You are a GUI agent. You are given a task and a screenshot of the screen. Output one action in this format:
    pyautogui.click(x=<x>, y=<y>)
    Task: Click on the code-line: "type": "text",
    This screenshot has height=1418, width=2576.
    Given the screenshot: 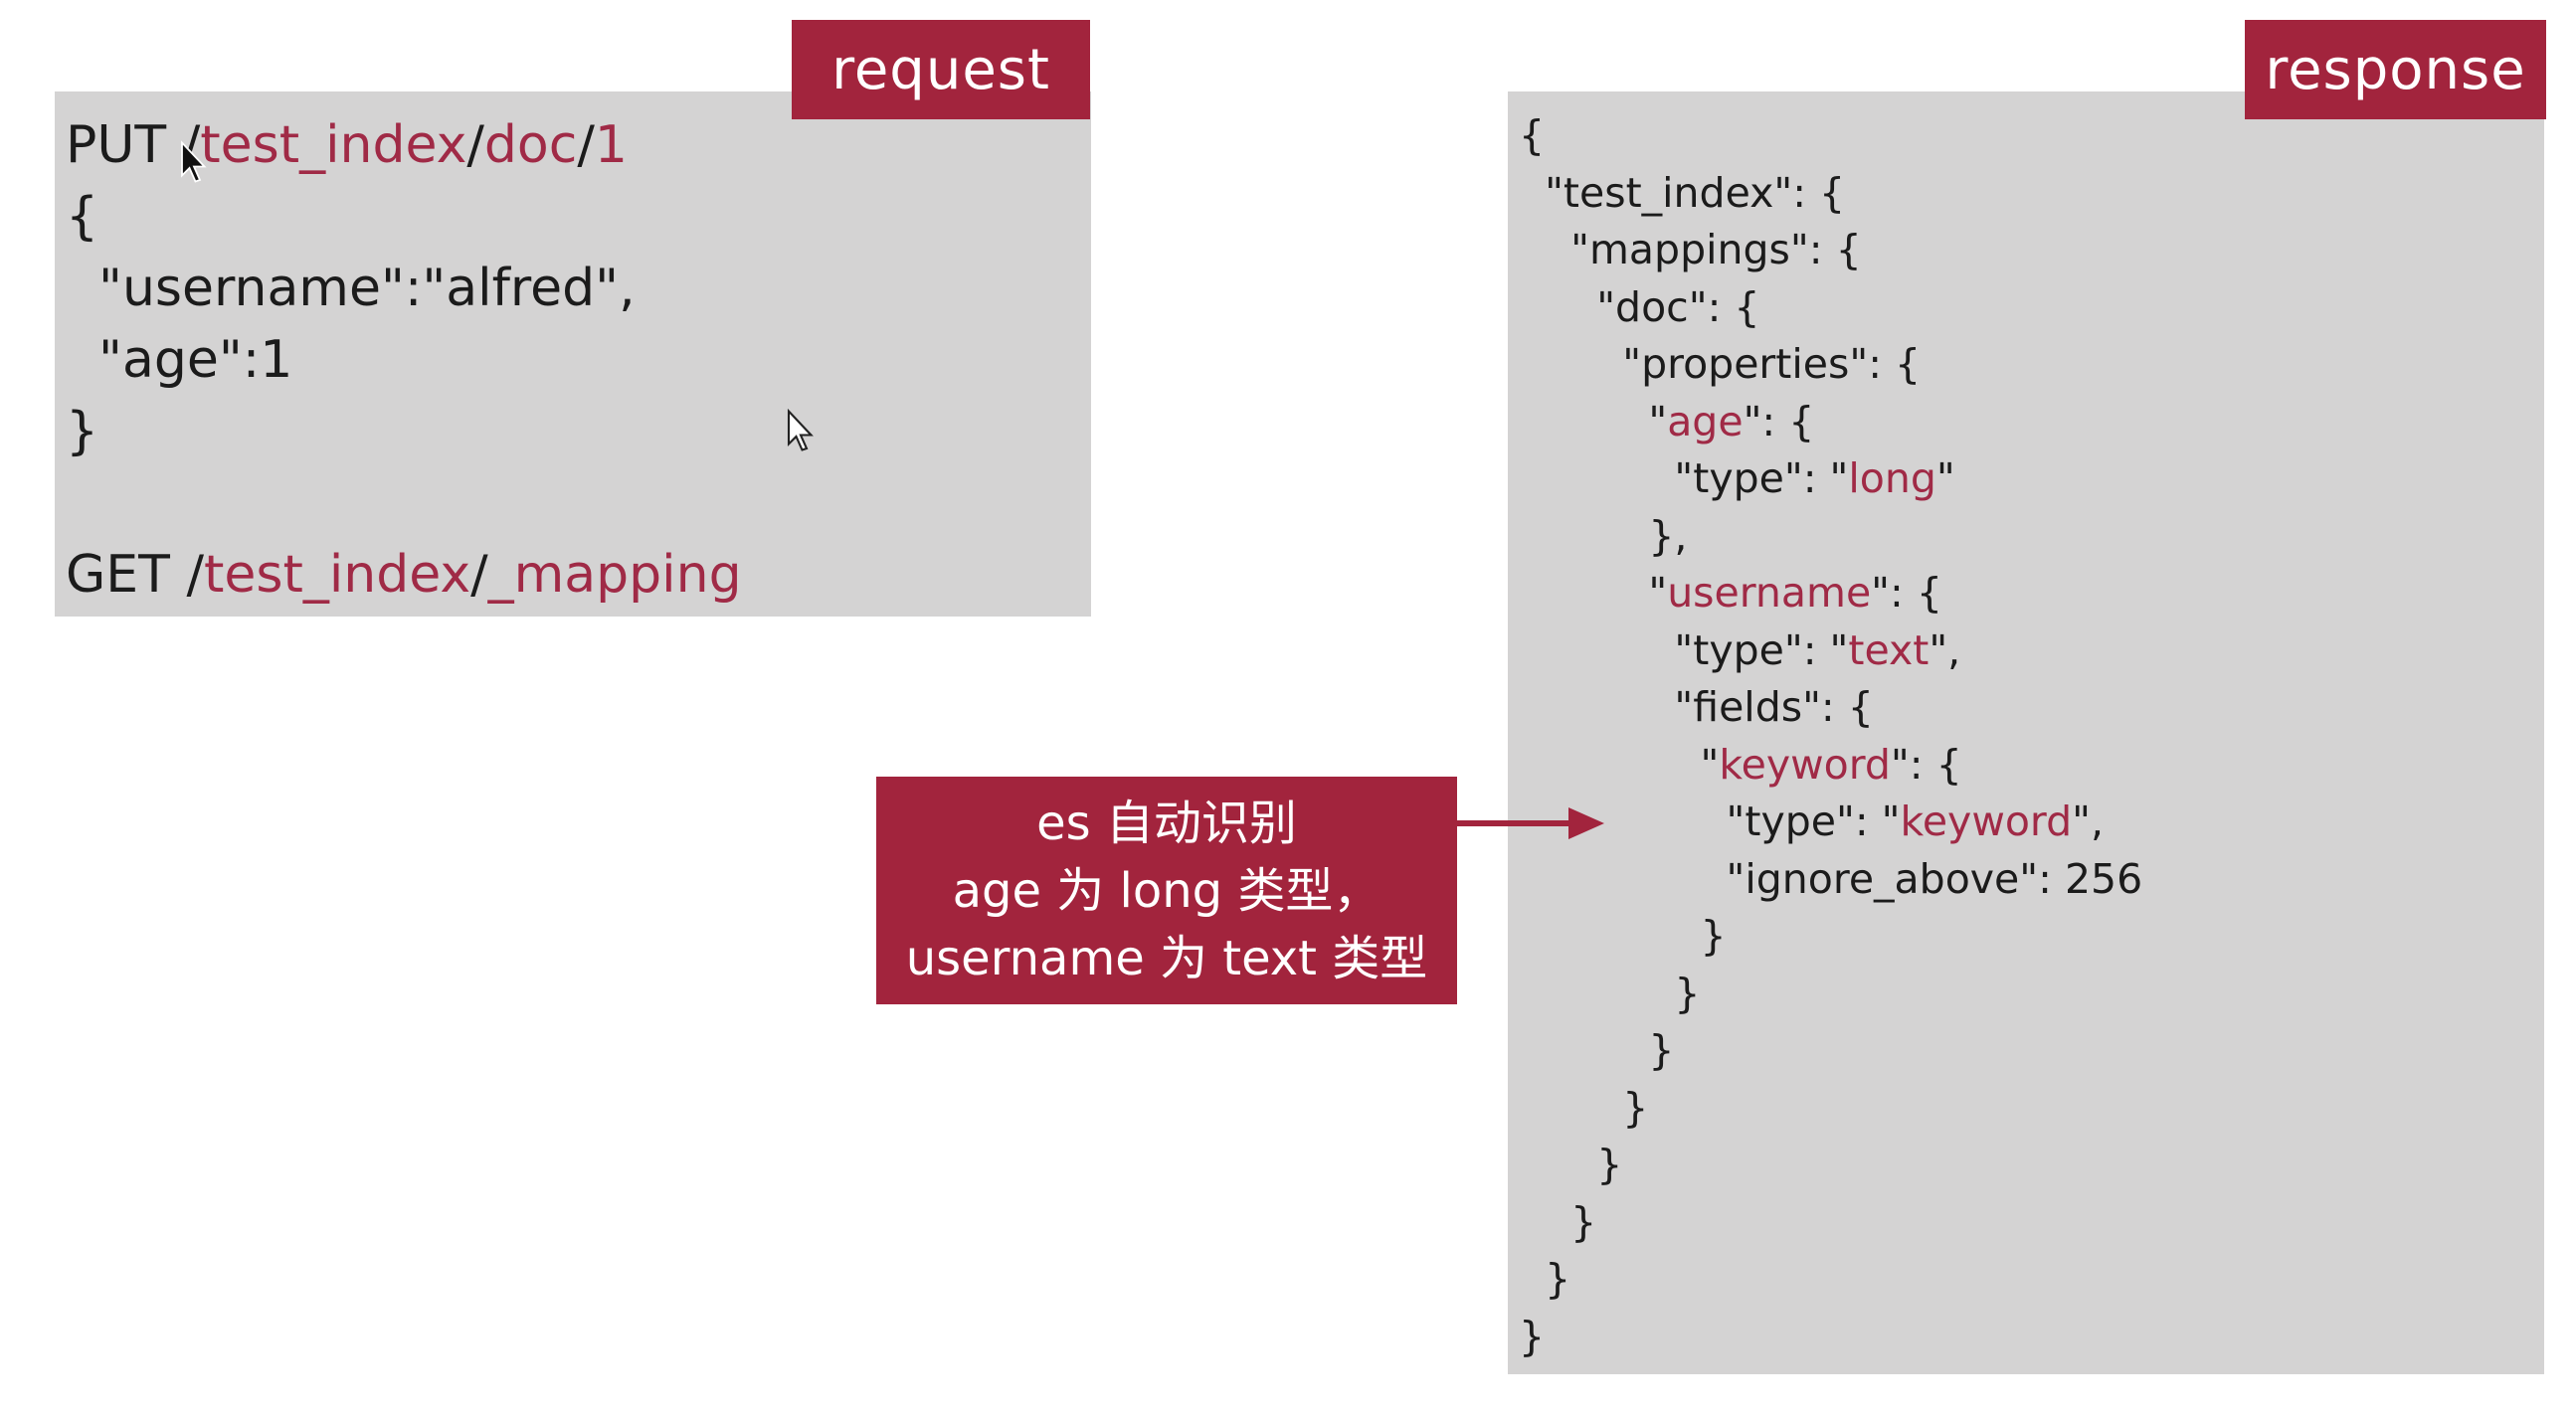 What is the action you would take?
    pyautogui.click(x=1830, y=651)
    